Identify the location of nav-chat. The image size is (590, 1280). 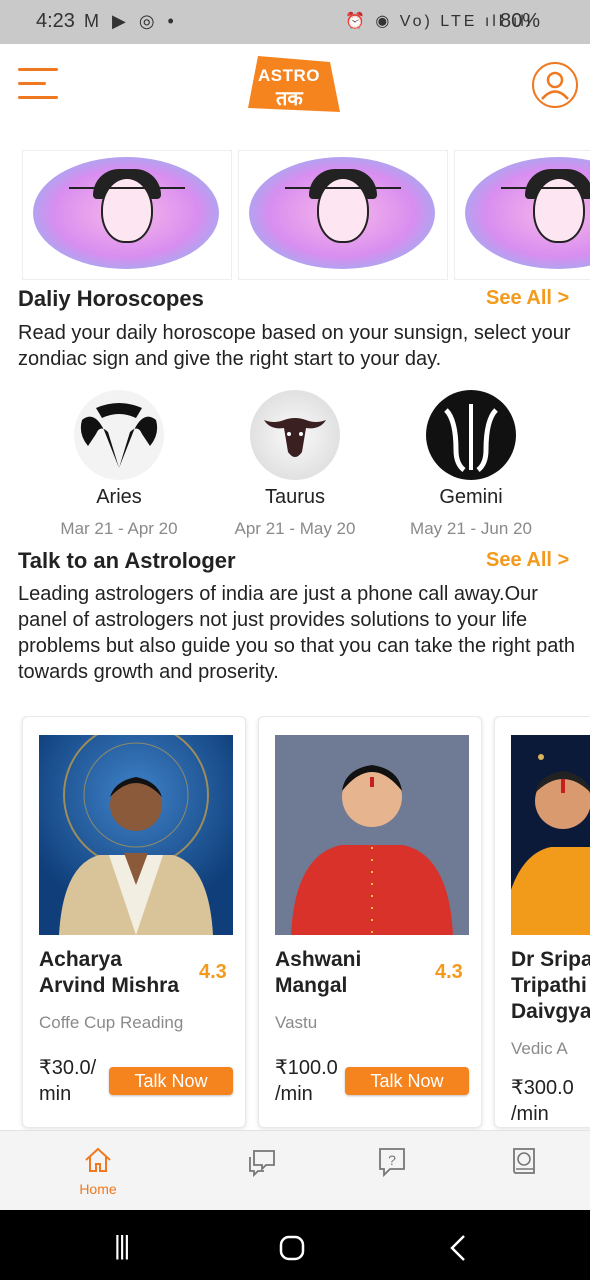
(262, 1163).